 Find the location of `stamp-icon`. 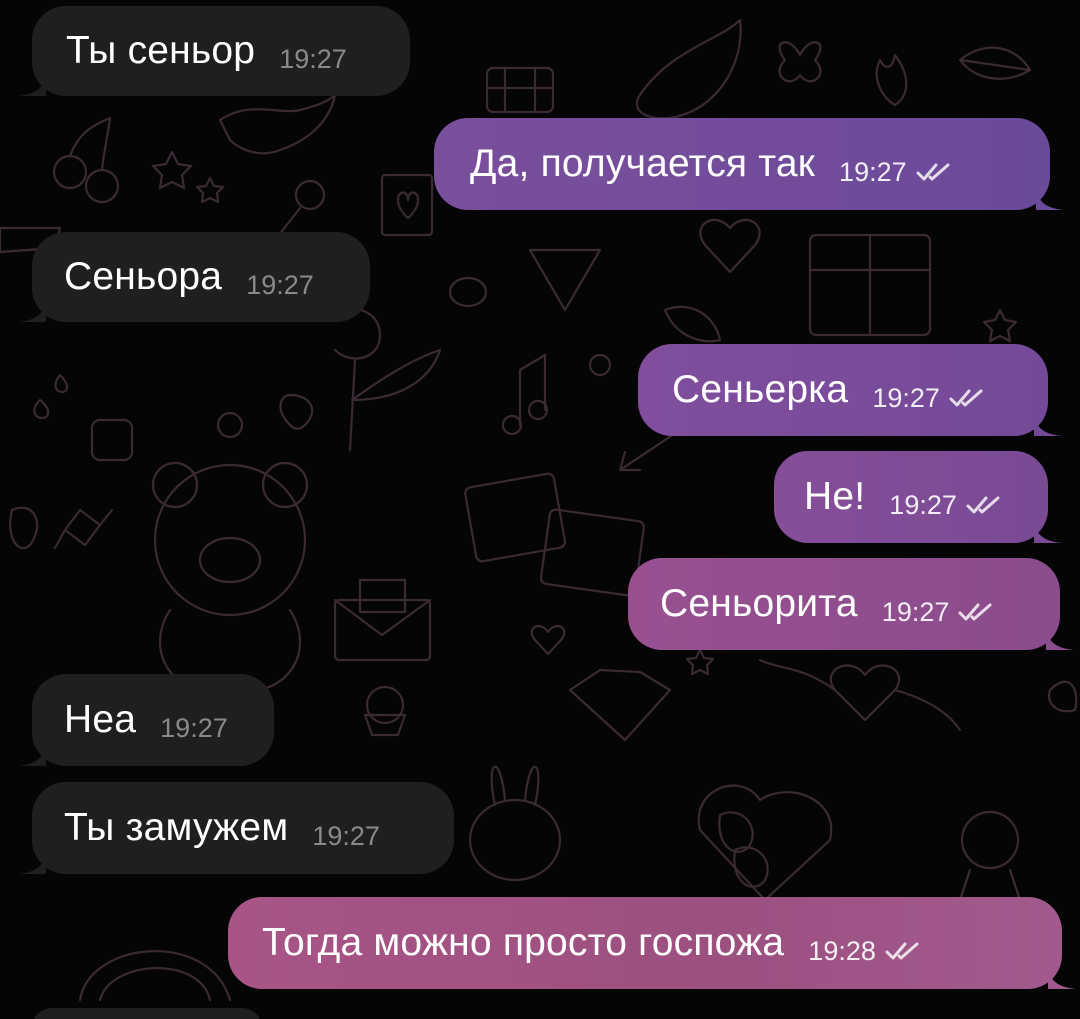

stamp-icon is located at coordinates (407, 205).